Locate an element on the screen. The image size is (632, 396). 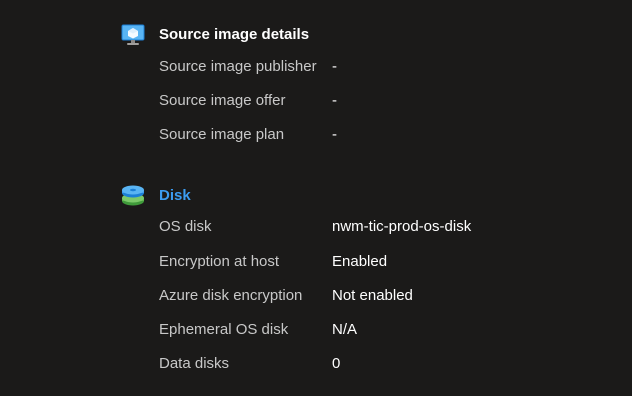
source-image-title: Source image details is located at coordinates (234, 34).